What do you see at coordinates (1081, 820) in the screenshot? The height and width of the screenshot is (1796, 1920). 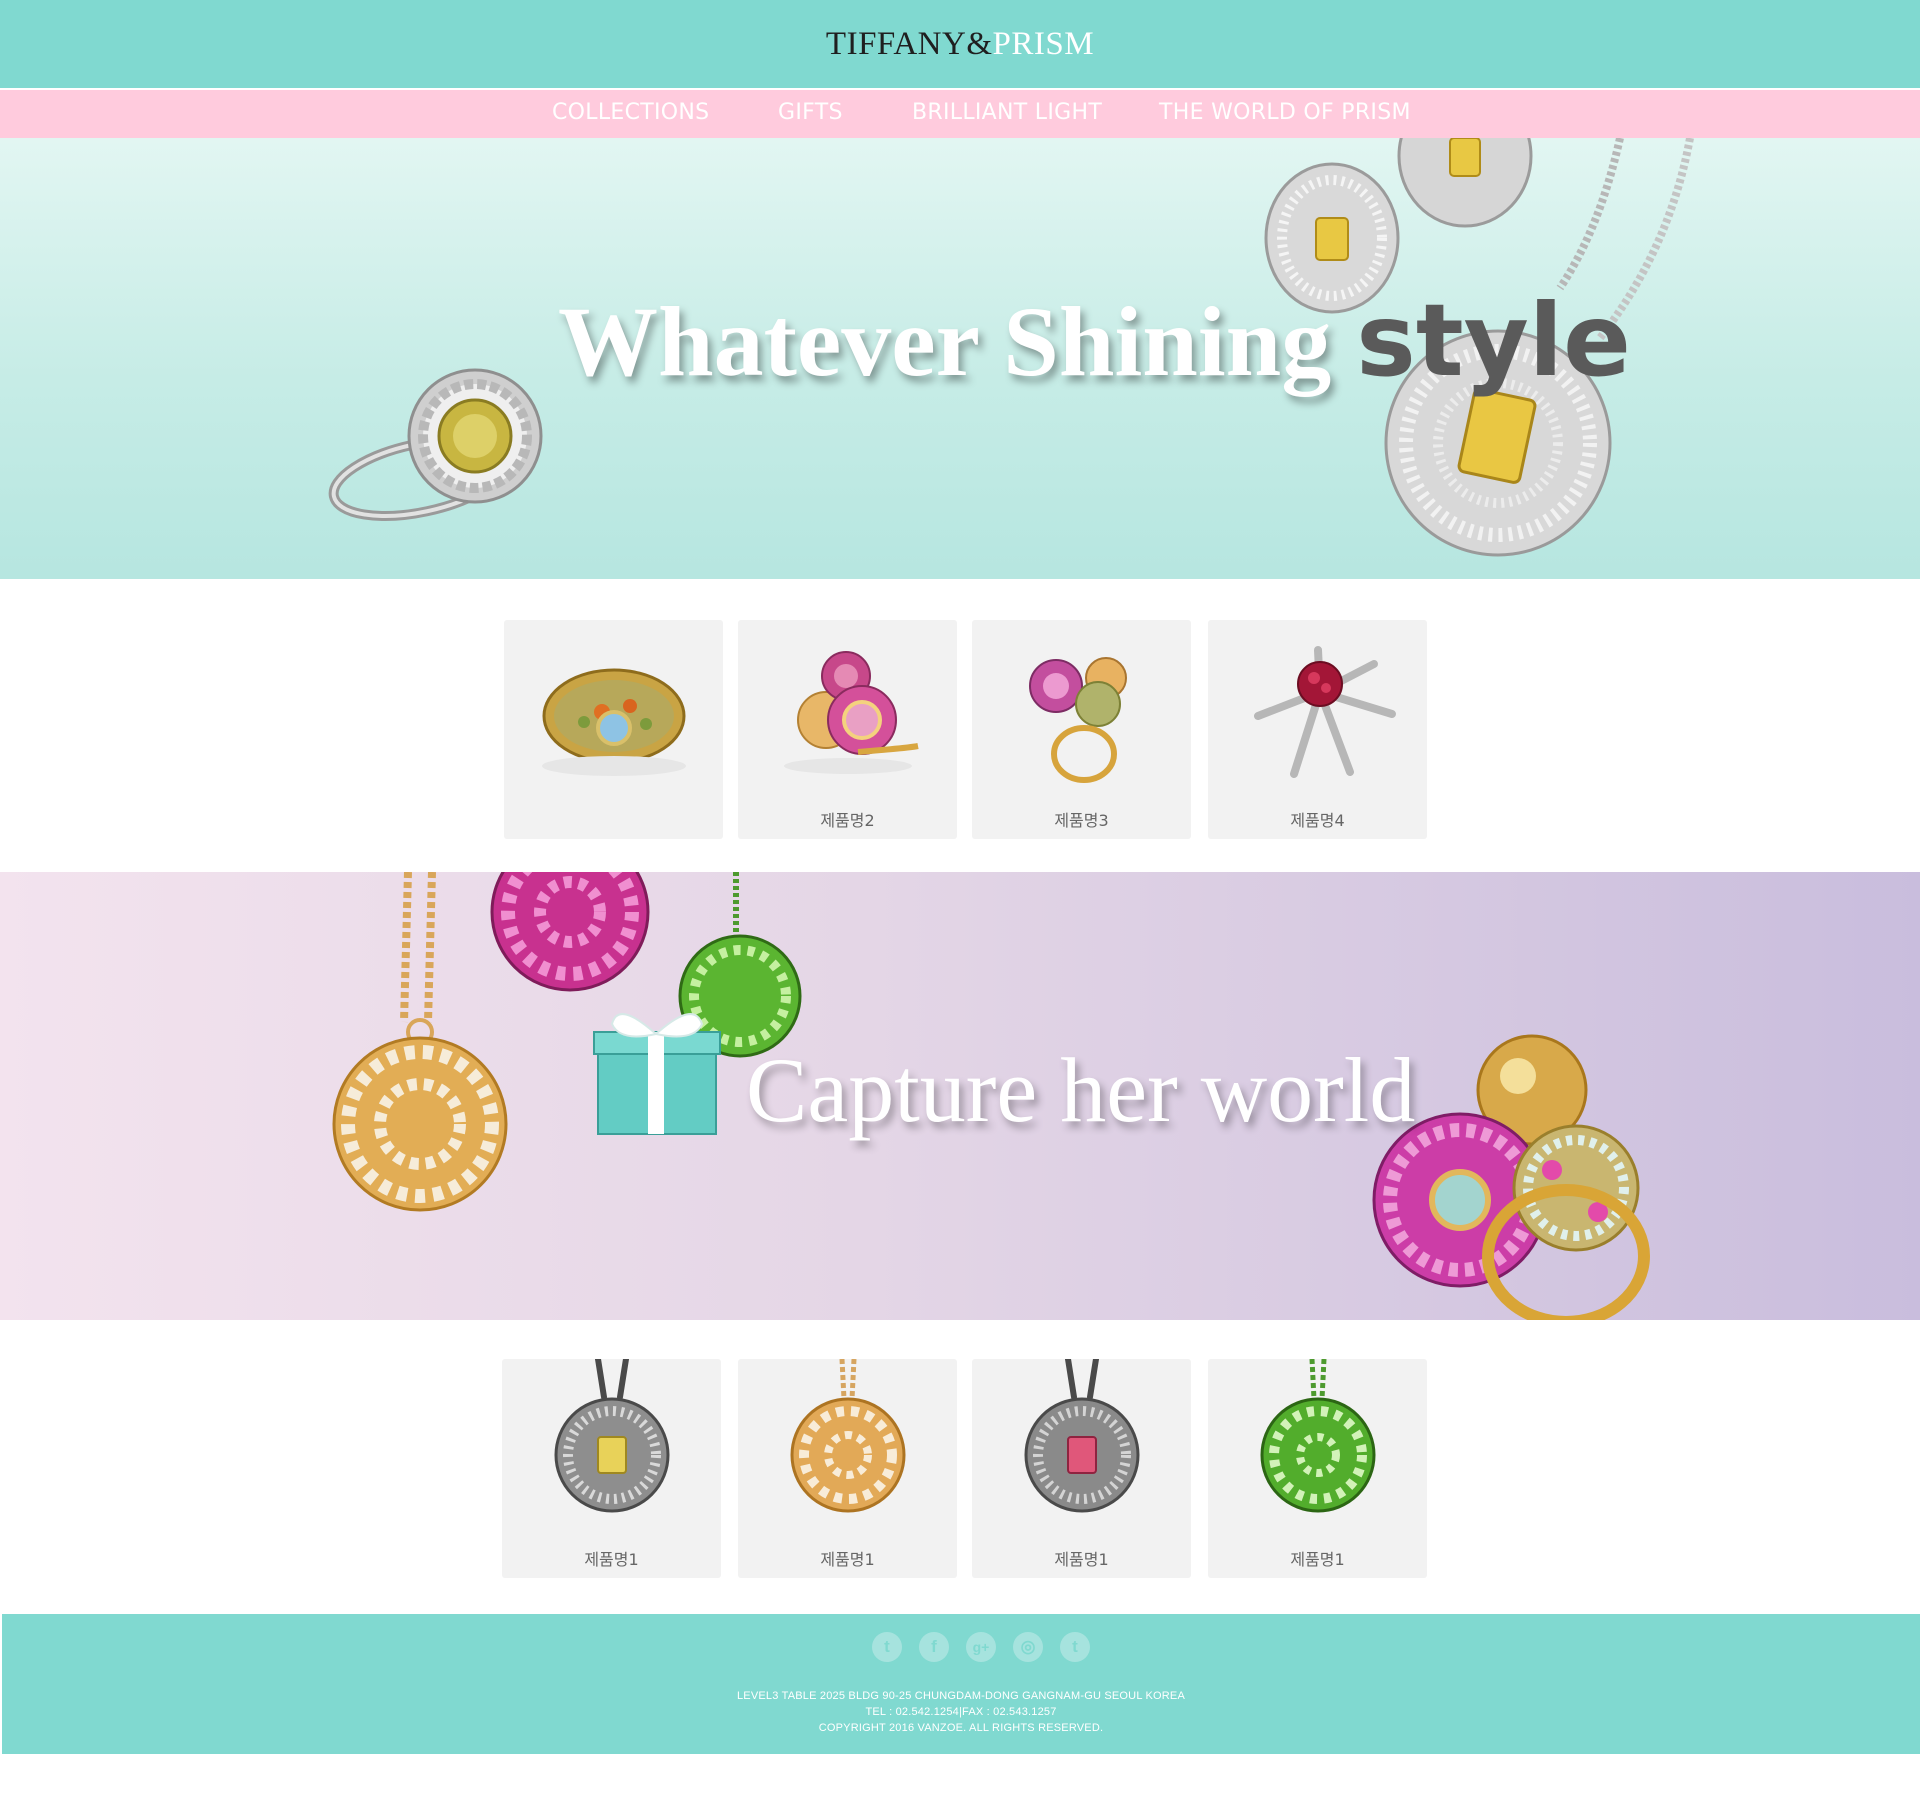 I see `product-name: 제품명3` at bounding box center [1081, 820].